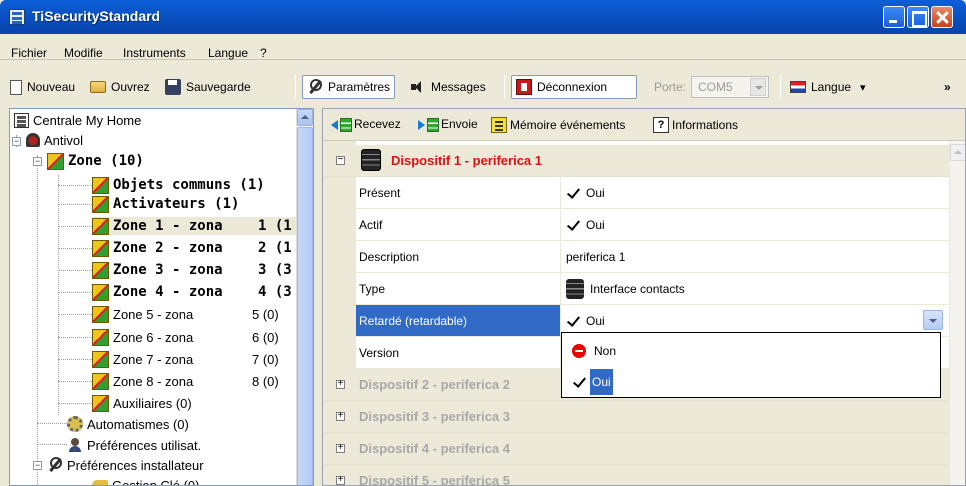 The image size is (966, 486). Describe the element at coordinates (459, 124) in the screenshot. I see `send-label: Envoie` at that location.